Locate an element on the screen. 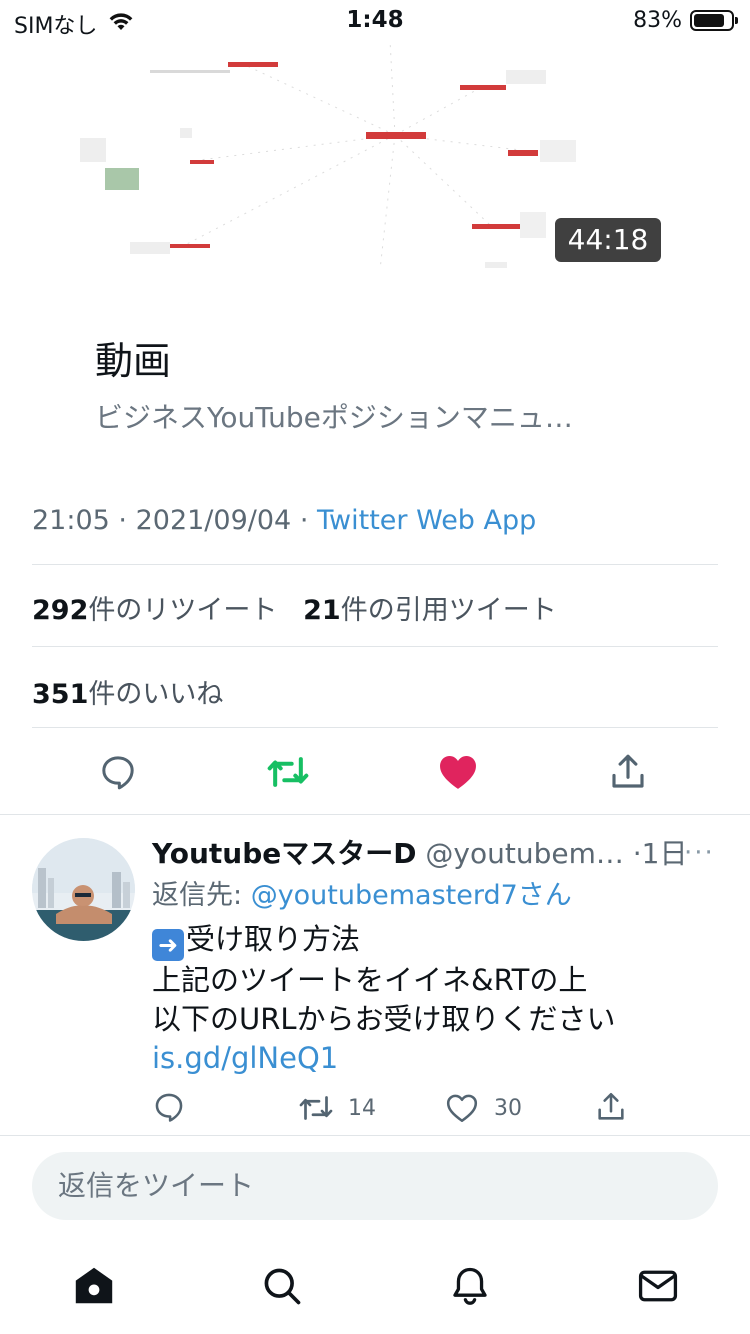 Image resolution: width=750 pixels, height=1334 pixels. quotes-label: 件の引用ツイート is located at coordinates (448, 610).